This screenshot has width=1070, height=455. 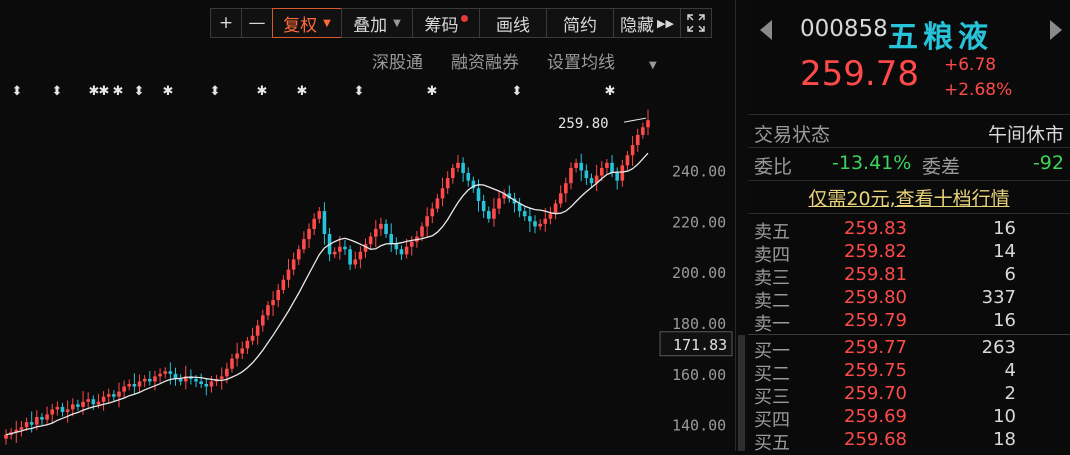 What do you see at coordinates (377, 23) in the screenshot?
I see `diejia-dropdown: 叠加 ▼` at bounding box center [377, 23].